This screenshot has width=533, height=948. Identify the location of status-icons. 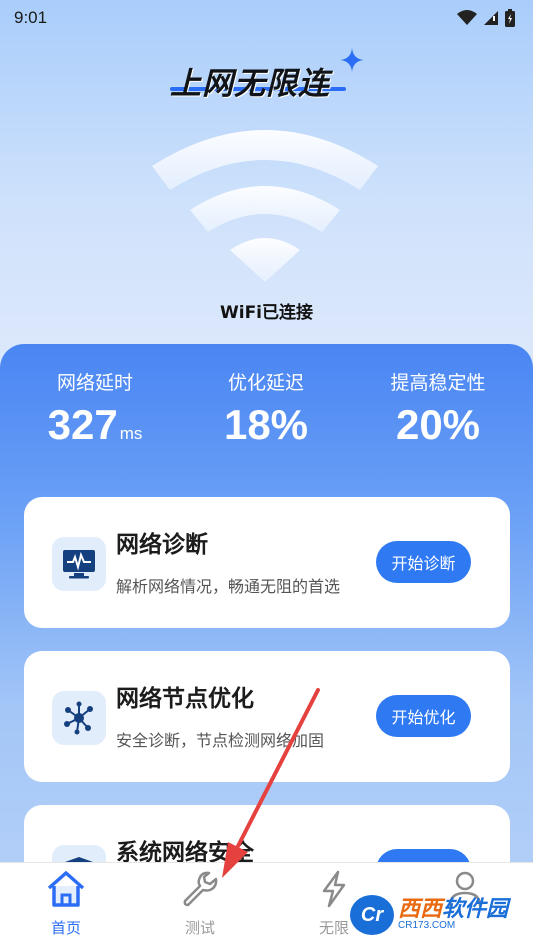
(486, 18).